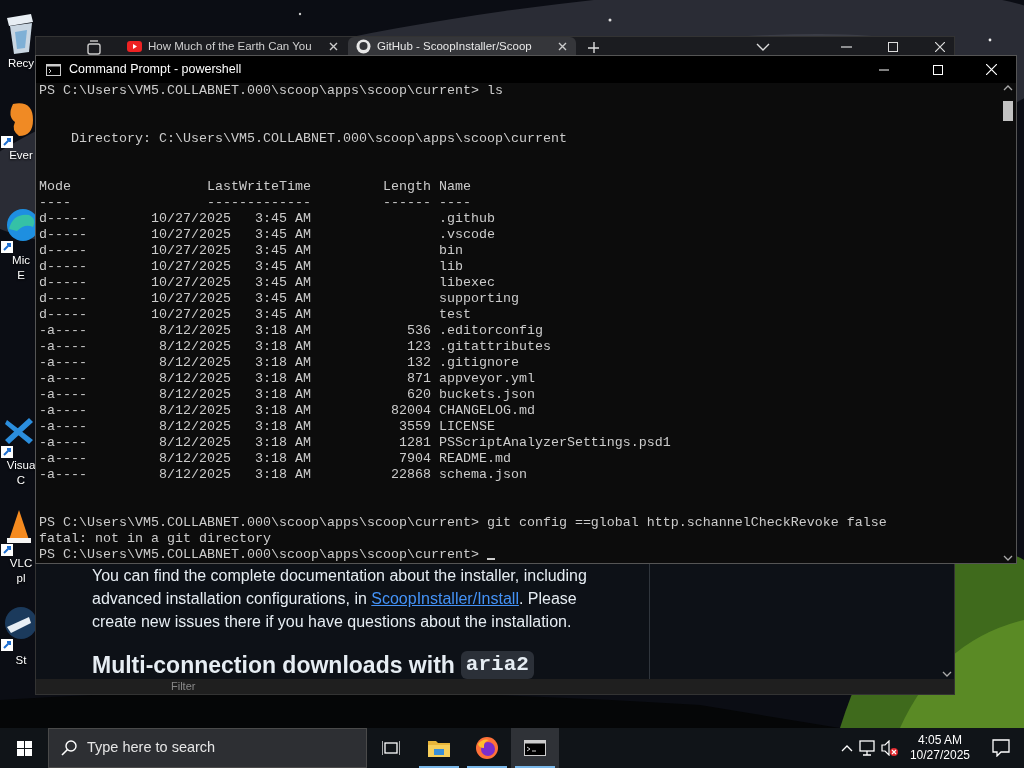 This screenshot has width=1024, height=768. I want to click on tab-title: How Much of the Earth Can You, so click(230, 46).